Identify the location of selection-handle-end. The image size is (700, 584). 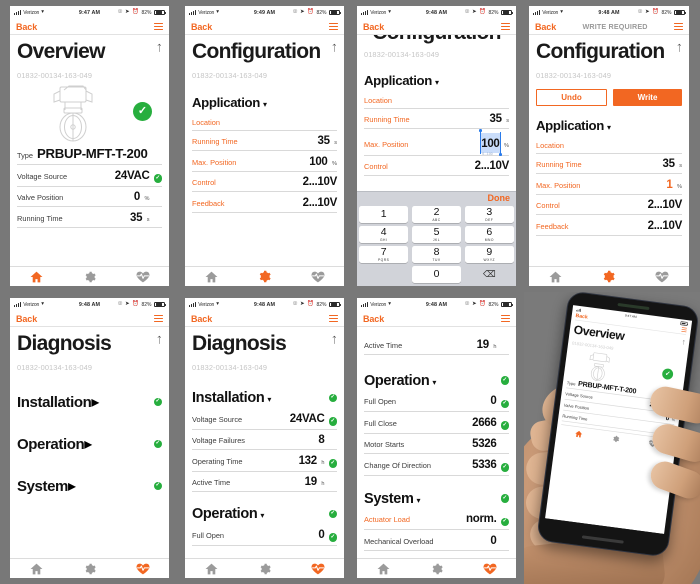
(500, 154).